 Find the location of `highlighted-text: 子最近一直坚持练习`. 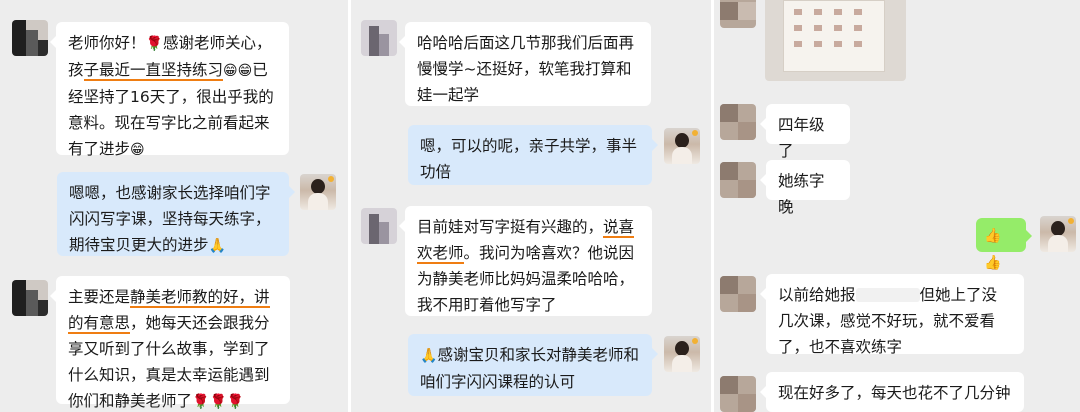

highlighted-text: 子最近一直坚持练习 is located at coordinates (153, 71).